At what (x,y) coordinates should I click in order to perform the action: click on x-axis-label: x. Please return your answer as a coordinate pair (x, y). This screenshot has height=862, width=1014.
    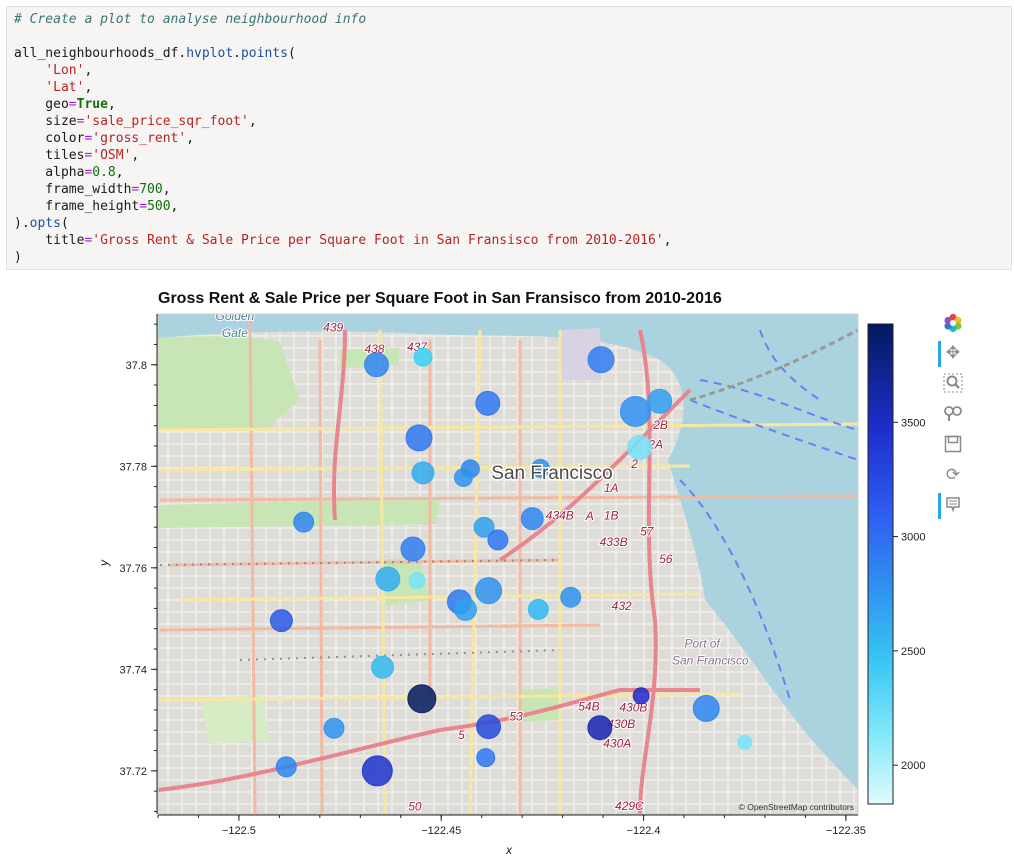
    Looking at the image, I should click on (509, 850).